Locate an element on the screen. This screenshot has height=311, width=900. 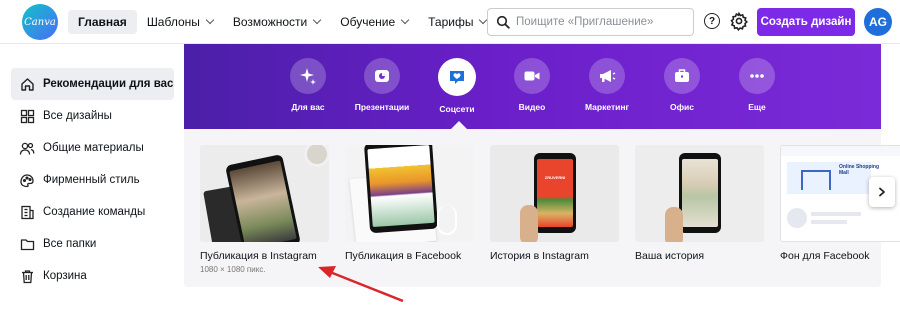
nav-learn-label: Обучение is located at coordinates (368, 22).